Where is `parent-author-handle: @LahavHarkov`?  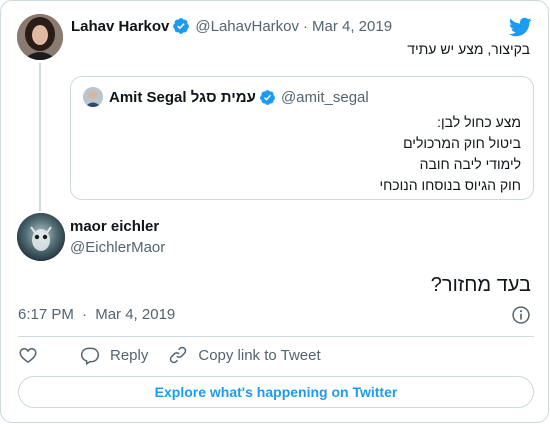
parent-author-handle: @LahavHarkov is located at coordinates (247, 26).